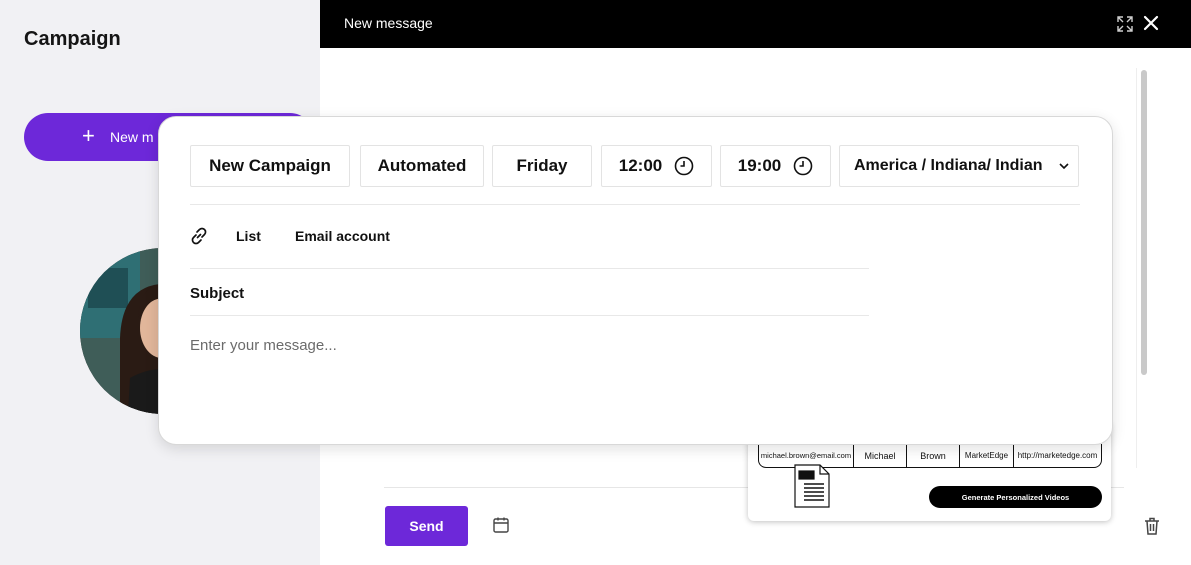 The width and height of the screenshot is (1191, 565). What do you see at coordinates (1151, 23) in the screenshot?
I see `close-icon` at bounding box center [1151, 23].